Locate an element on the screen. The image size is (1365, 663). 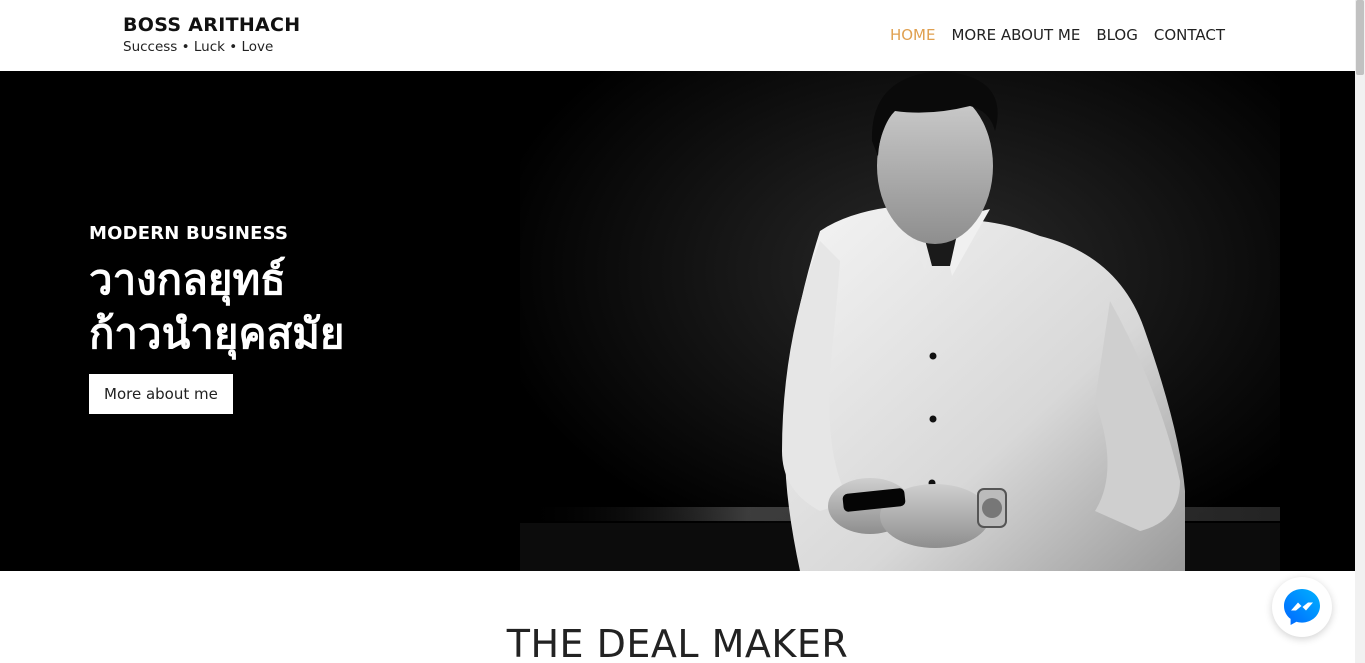
site-title: BOSS ARITHACH is located at coordinates (211, 25).